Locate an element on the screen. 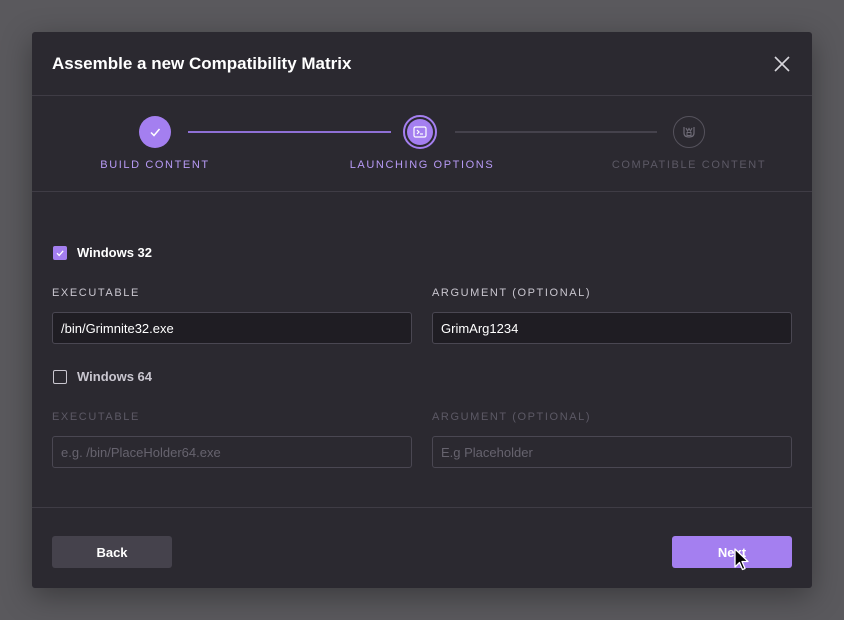 The width and height of the screenshot is (844, 620). back-button: Back is located at coordinates (112, 552).